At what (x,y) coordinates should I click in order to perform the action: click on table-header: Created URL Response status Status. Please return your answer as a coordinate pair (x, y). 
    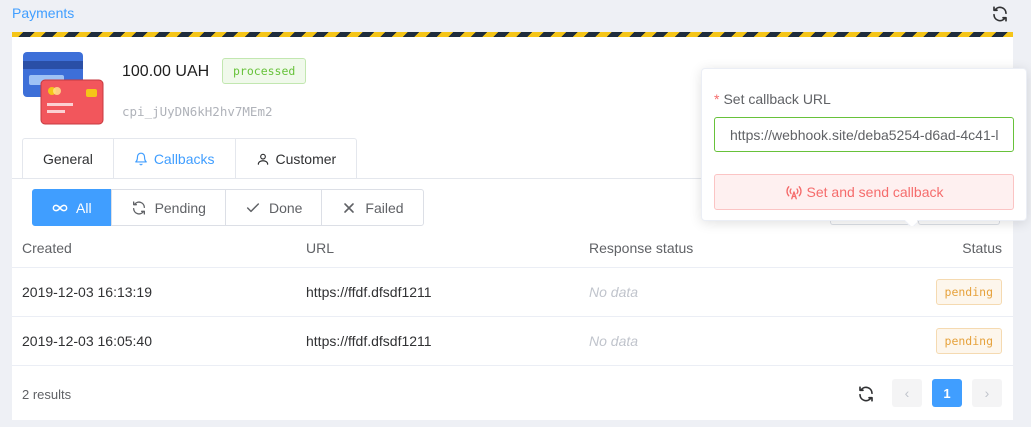
    Looking at the image, I should click on (512, 248).